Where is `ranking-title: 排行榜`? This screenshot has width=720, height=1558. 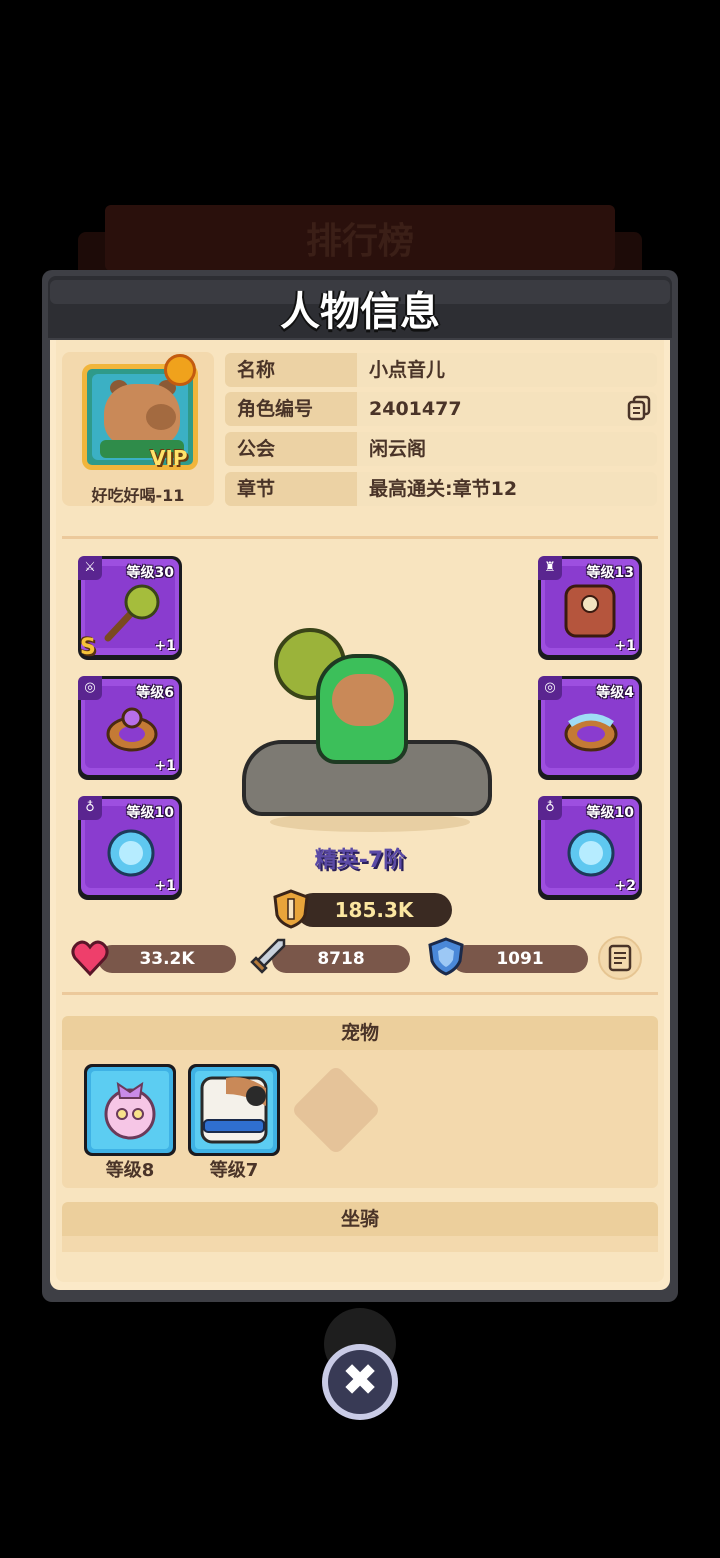
ranking-title: 排行榜 is located at coordinates (359, 241).